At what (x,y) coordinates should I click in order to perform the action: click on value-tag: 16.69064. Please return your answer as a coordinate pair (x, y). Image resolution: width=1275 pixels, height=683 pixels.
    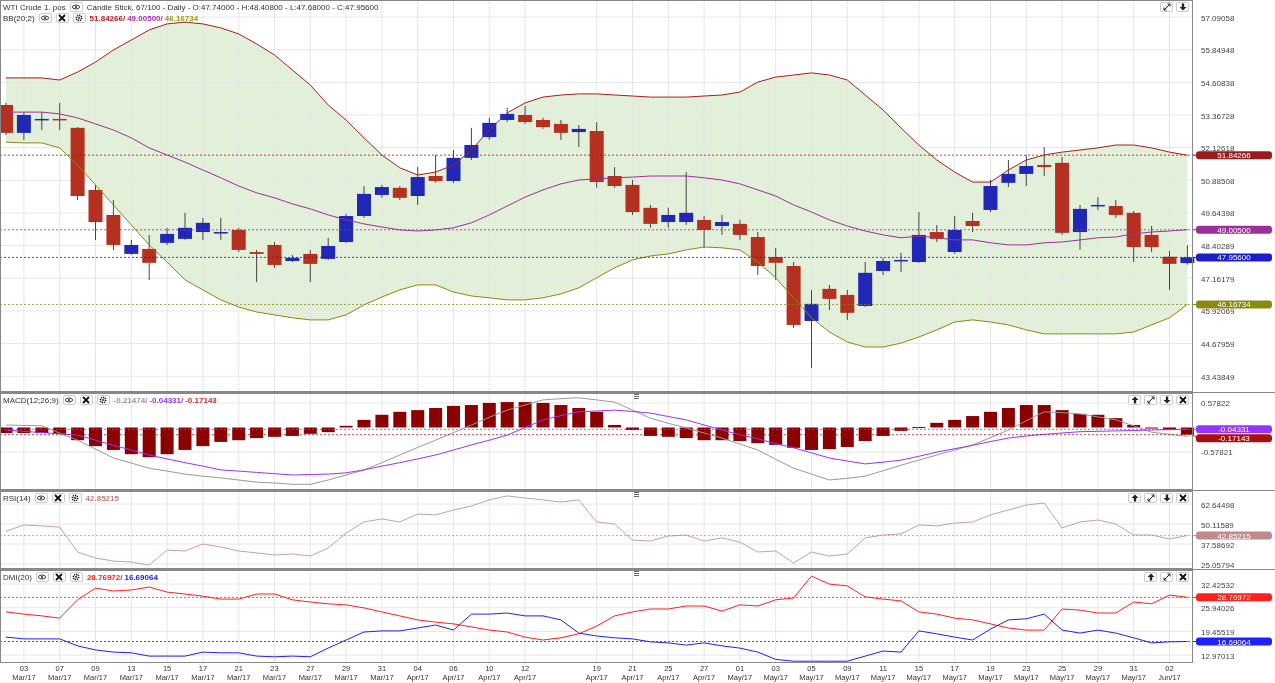
    Looking at the image, I should click on (1234, 642).